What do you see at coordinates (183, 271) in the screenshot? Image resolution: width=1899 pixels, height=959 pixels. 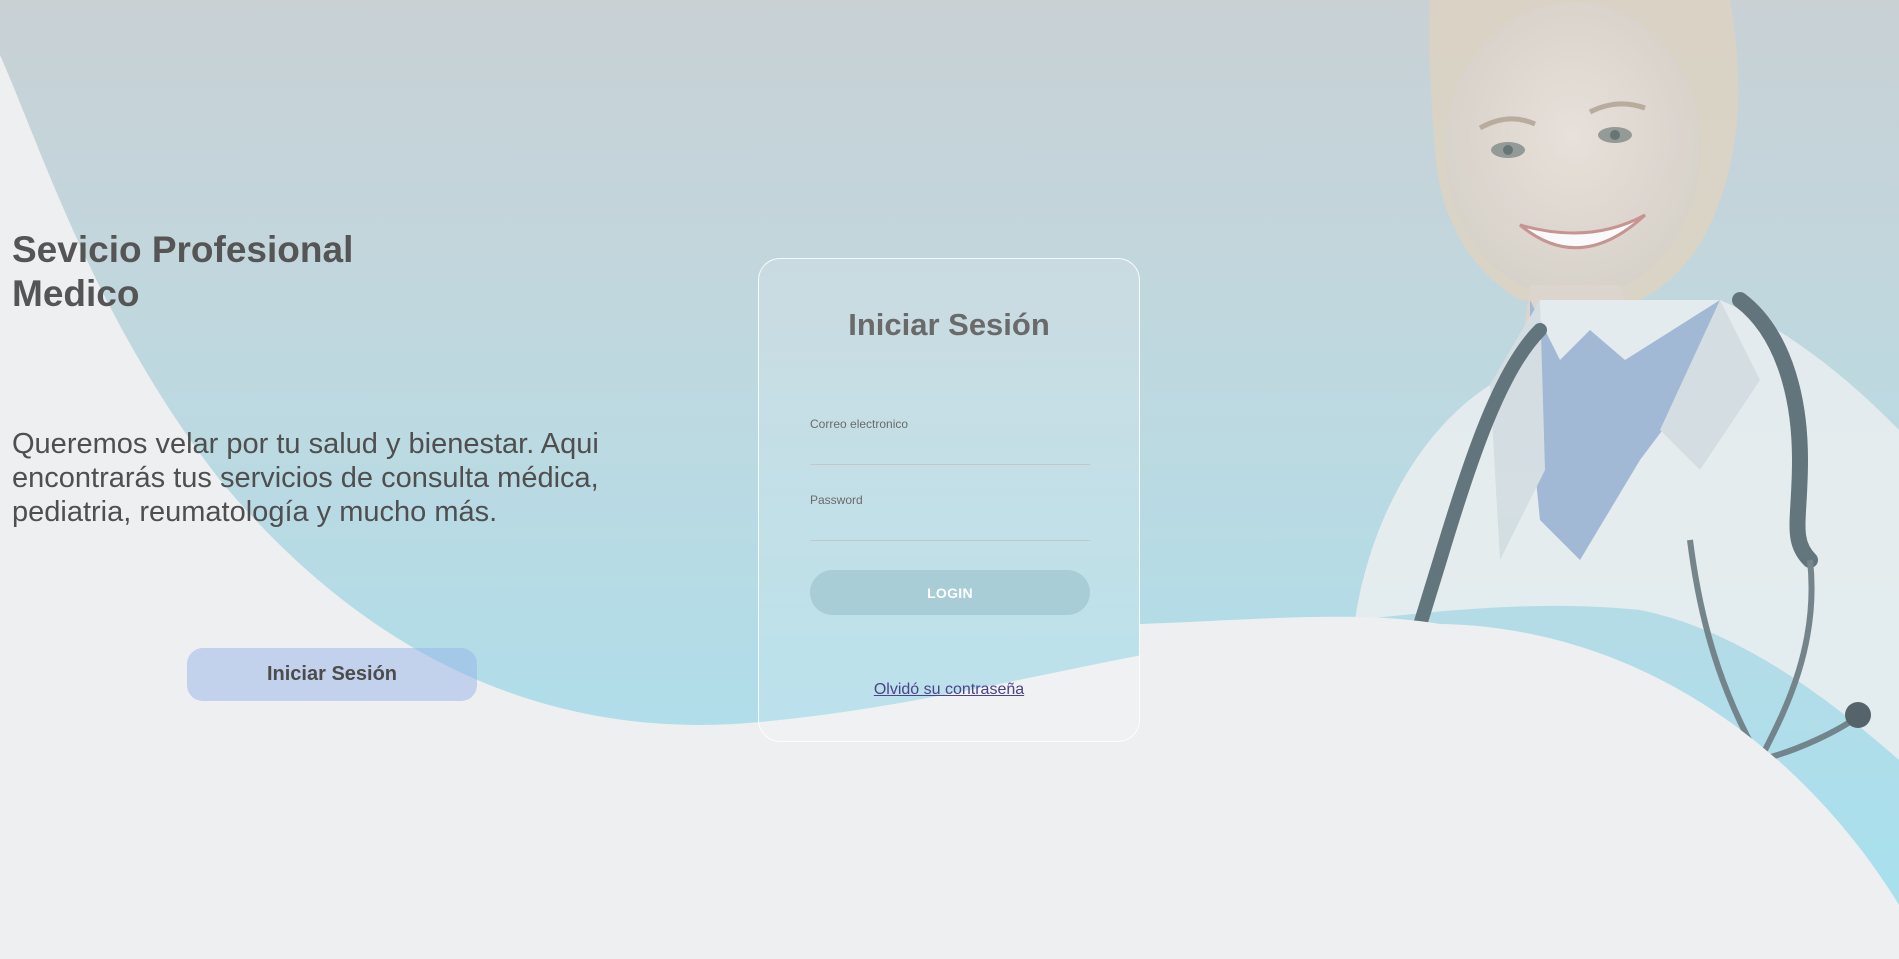 I see `hero-title: Sevicio Profesional Medico` at bounding box center [183, 271].